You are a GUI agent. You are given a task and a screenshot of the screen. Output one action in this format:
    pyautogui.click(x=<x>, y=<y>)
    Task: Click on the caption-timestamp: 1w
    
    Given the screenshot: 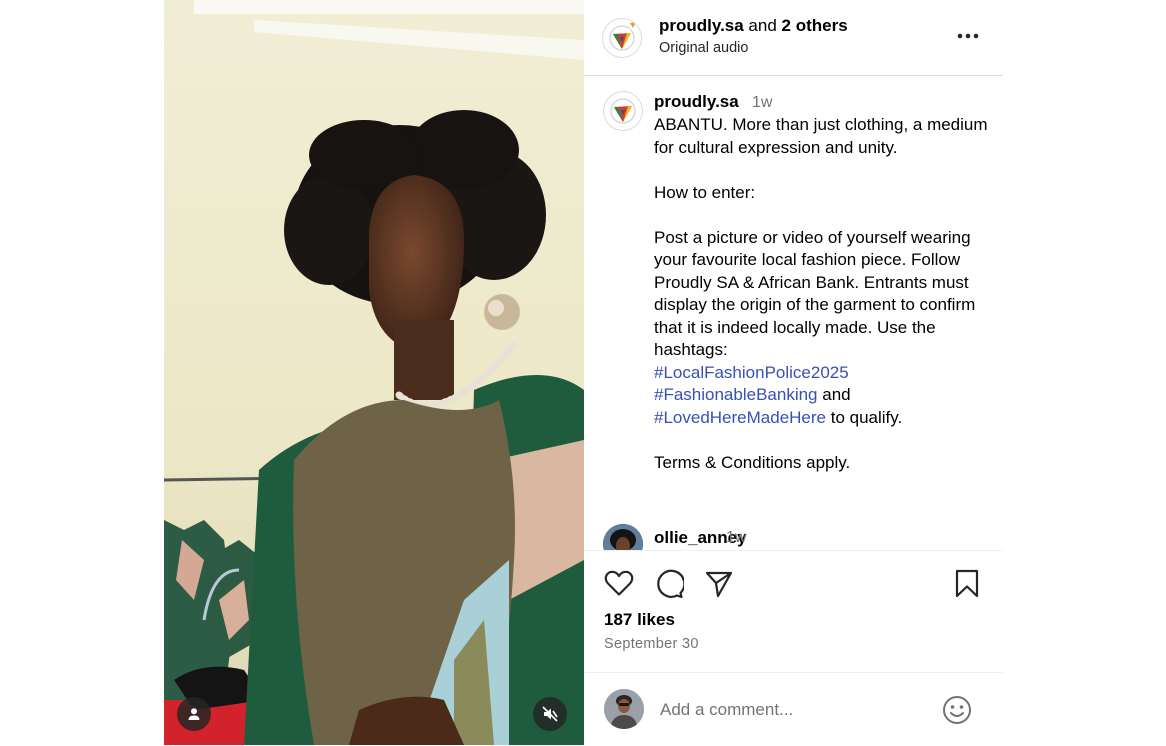 What is the action you would take?
    pyautogui.click(x=762, y=103)
    